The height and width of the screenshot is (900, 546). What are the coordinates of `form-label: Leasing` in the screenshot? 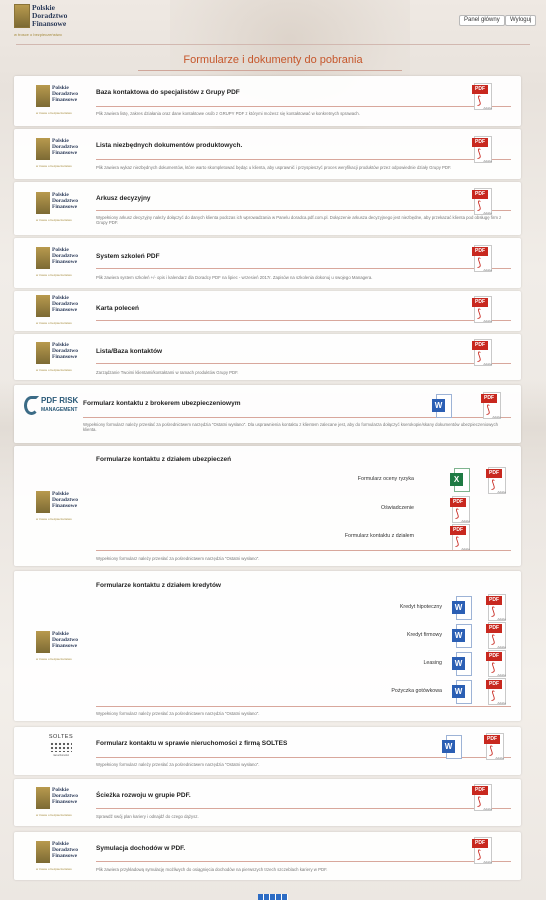 It's located at (432, 663).